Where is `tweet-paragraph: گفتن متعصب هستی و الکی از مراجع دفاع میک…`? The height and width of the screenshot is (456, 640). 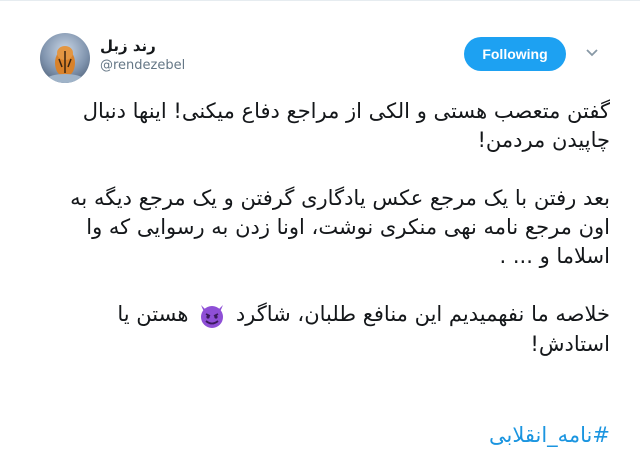
tweet-paragraph: گفتن متعصب هستی و الکی از مراجع دفاع میک… is located at coordinates (346, 125).